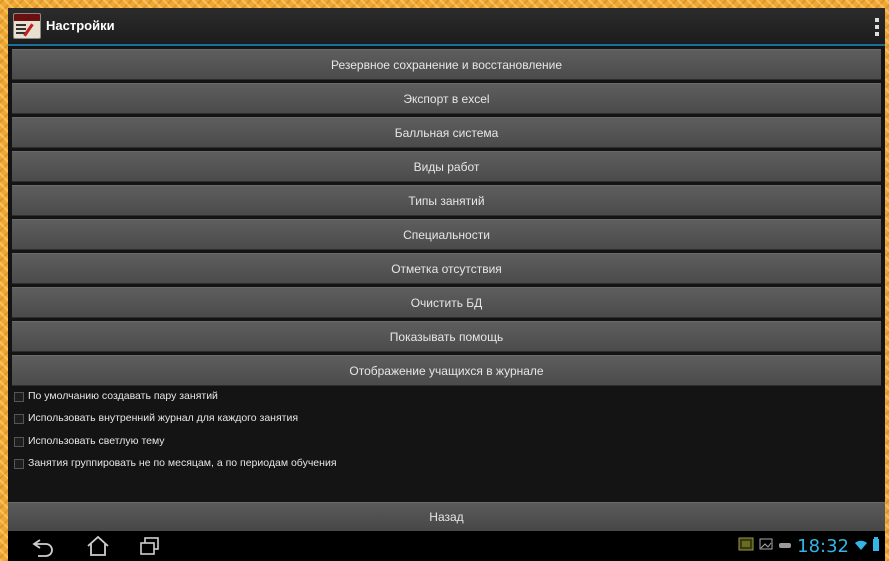 This screenshot has height=561, width=889. What do you see at coordinates (766, 546) in the screenshot?
I see `gallery-icon` at bounding box center [766, 546].